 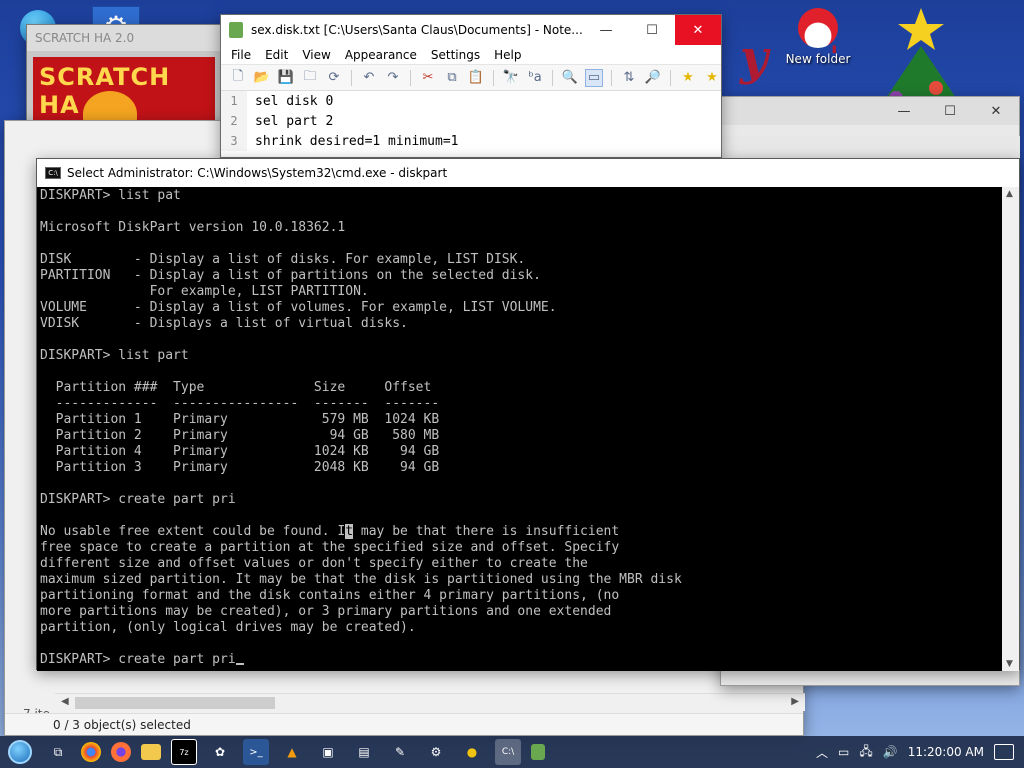 I want to click on explorer-status-text: 0 / 3 object(s) selected, so click(x=122, y=724).